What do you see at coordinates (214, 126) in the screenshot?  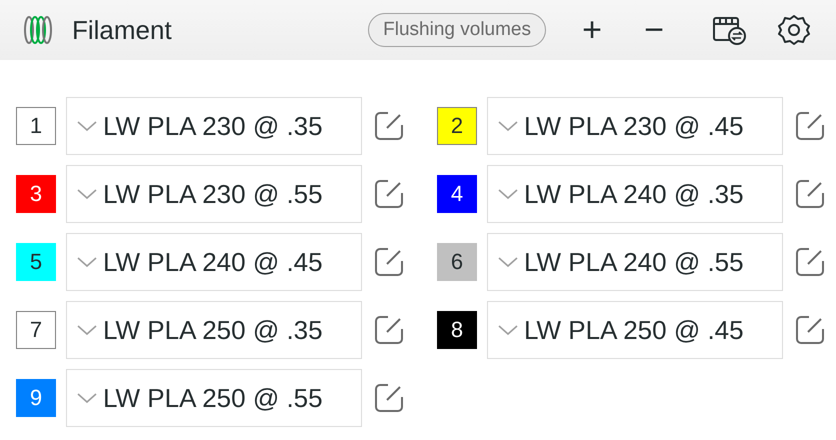 I see `preset-dropdown: LW PLA 230 @ .35` at bounding box center [214, 126].